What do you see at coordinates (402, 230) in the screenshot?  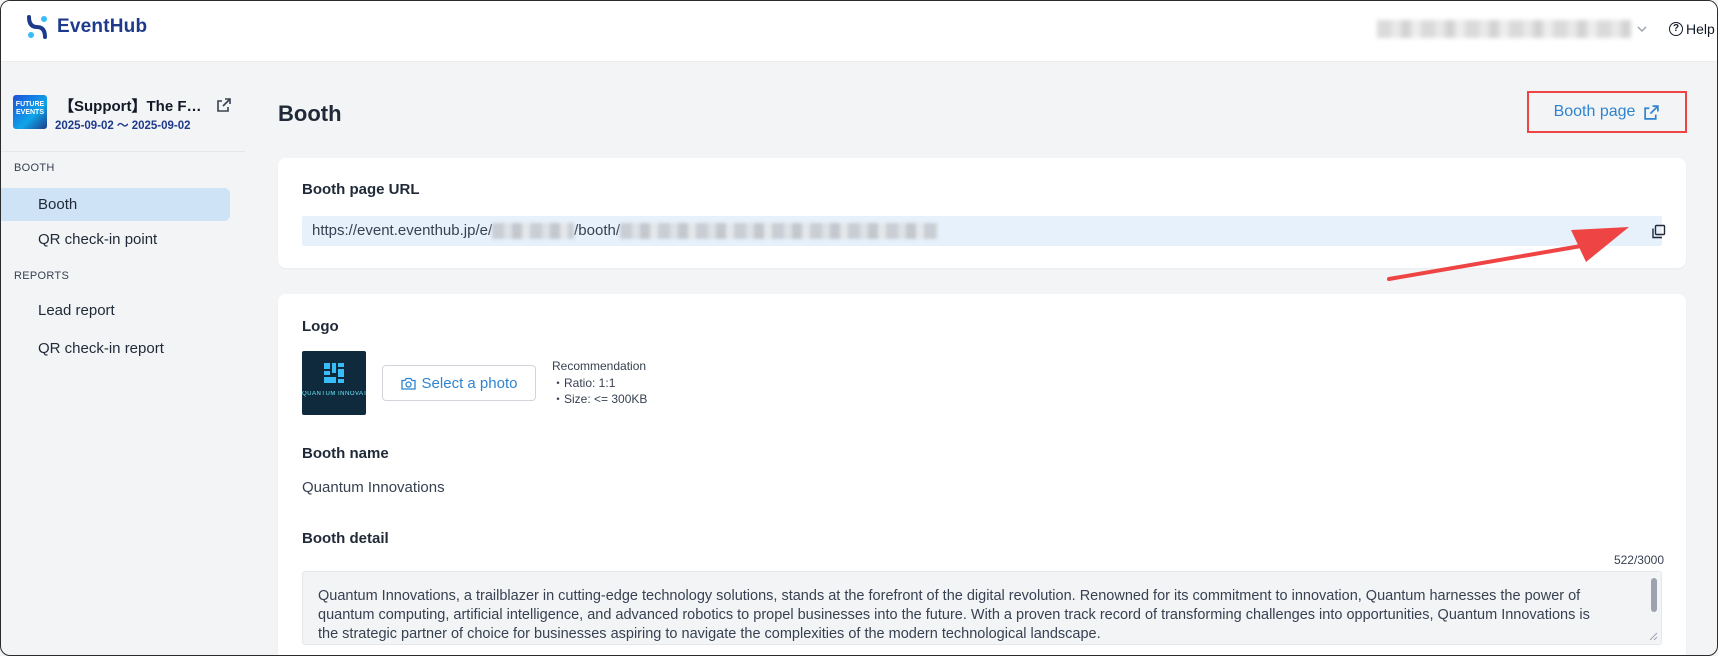 I see `booth-url-prefix: https://event.eventhub.jp/e/` at bounding box center [402, 230].